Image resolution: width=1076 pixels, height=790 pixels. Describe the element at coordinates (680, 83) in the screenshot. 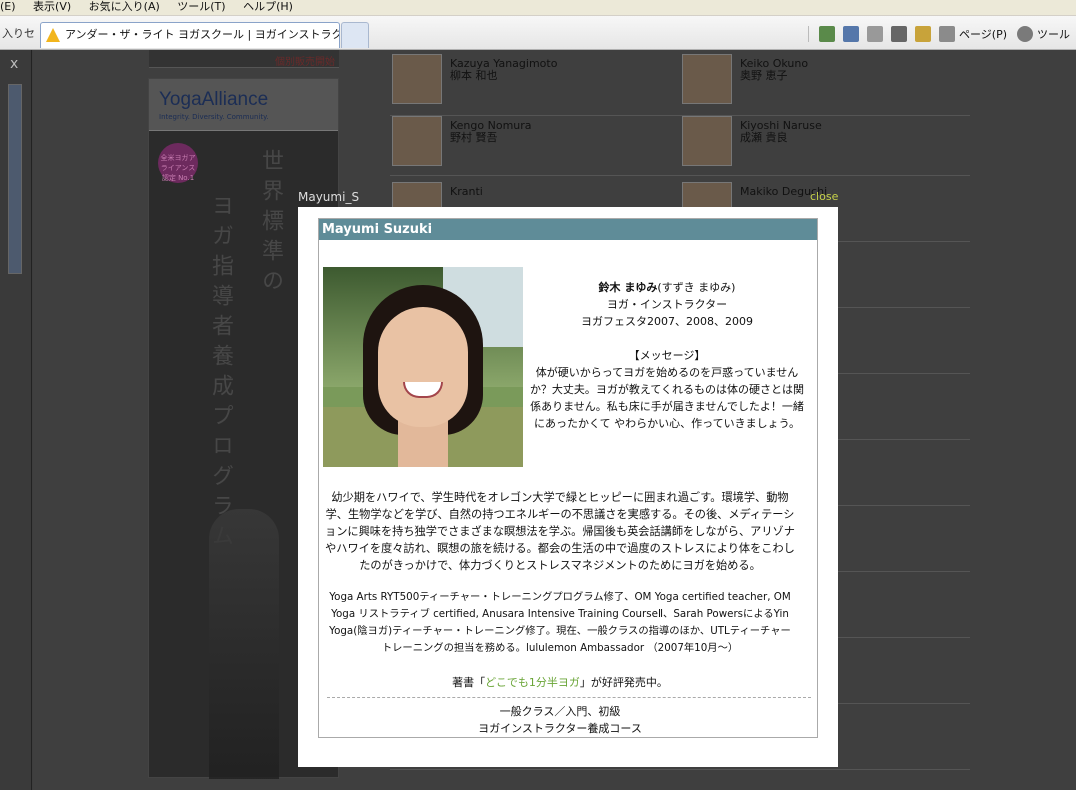

I see `instructor-row: Kazuya Yanagimoto 柳本 和也 Keiko Okuno 奥野 恵子` at that location.